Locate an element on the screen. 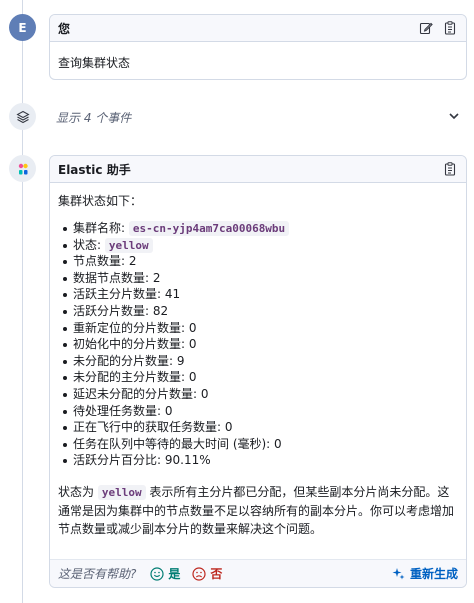  feedback-no-label: 否 is located at coordinates (216, 574).